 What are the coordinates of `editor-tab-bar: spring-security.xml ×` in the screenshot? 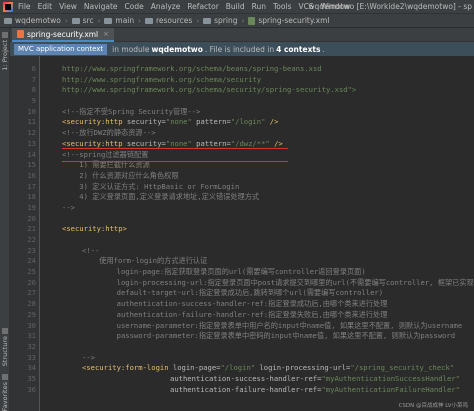 It's located at (242, 35).